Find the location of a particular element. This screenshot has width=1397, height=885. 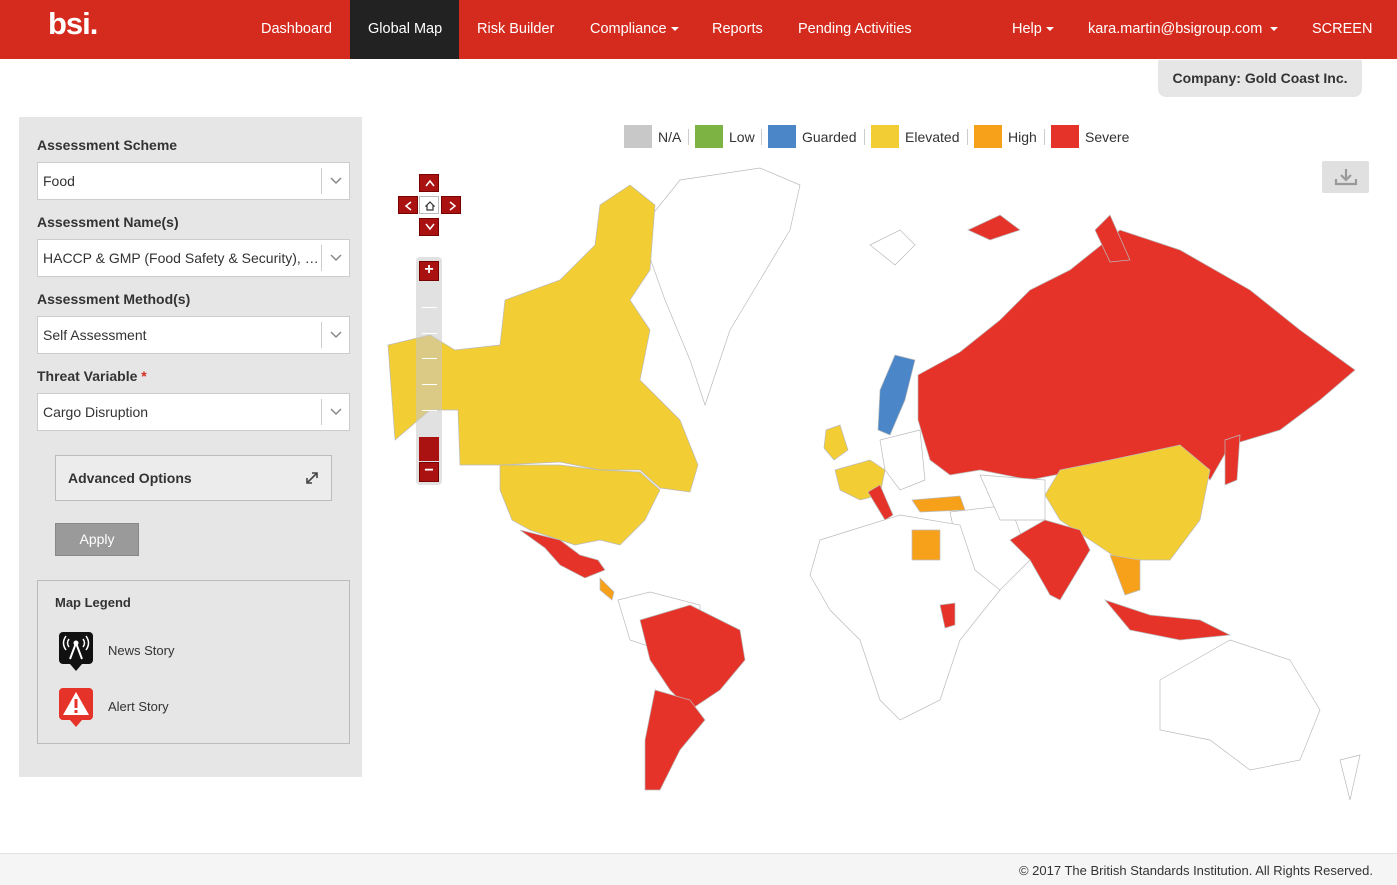

map-region-arctic-islands is located at coordinates (994, 227).